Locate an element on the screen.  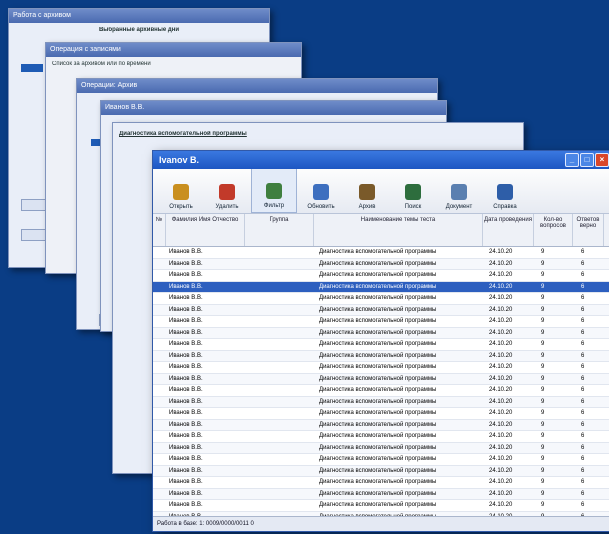
toolbar-button: Обновить is located at coordinates (321, 191).